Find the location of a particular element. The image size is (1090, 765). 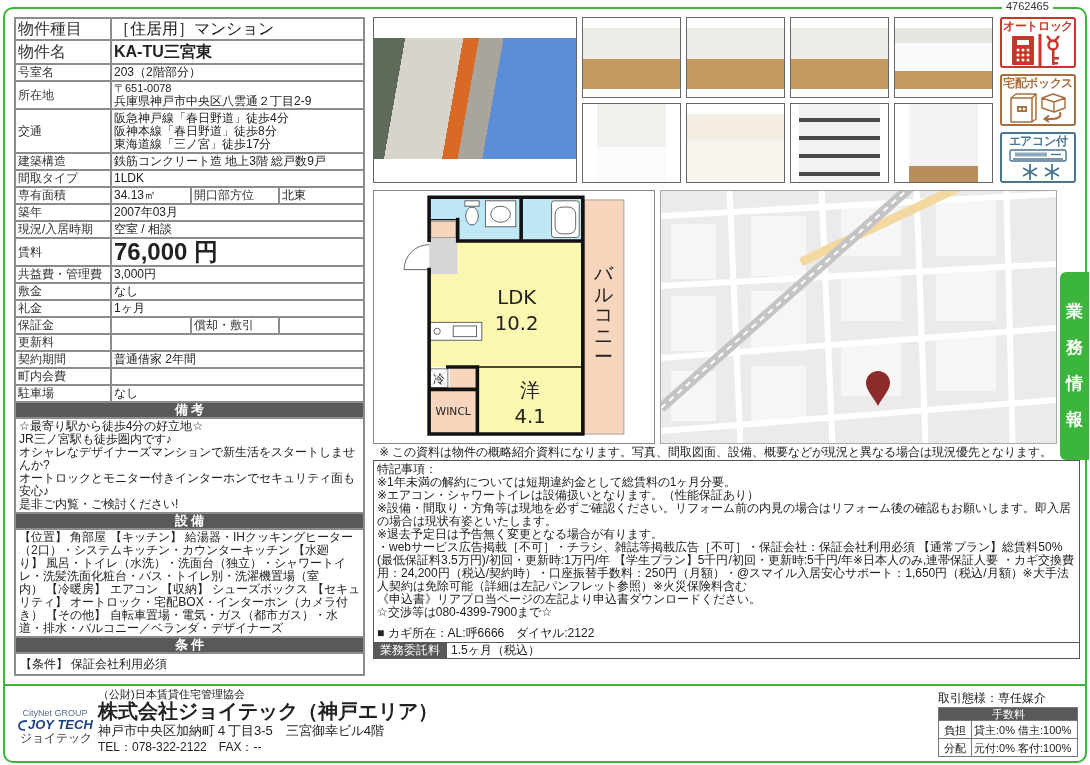

field-label: 共益費・管理費 is located at coordinates (63, 274).